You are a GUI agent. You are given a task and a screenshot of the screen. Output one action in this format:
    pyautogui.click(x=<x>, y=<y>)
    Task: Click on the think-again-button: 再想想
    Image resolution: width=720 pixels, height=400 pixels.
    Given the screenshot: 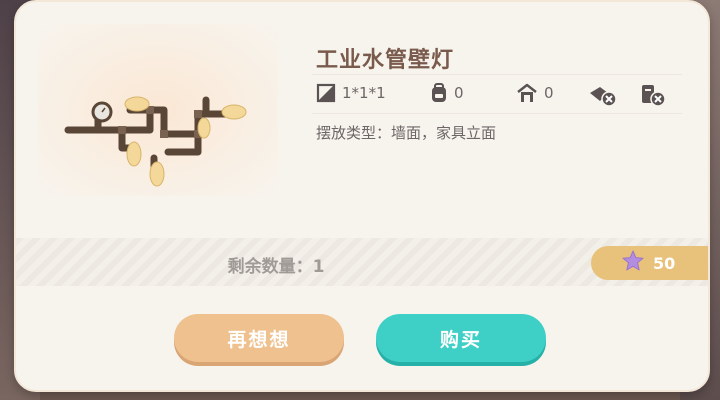 What is the action you would take?
    pyautogui.click(x=259, y=338)
    